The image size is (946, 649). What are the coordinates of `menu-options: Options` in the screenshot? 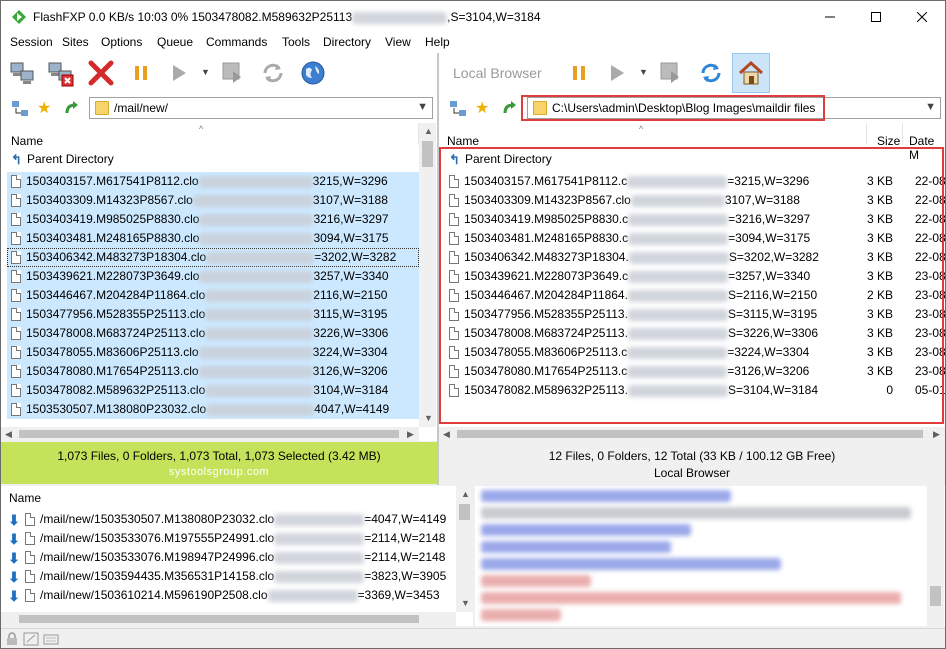 It's located at (121, 42).